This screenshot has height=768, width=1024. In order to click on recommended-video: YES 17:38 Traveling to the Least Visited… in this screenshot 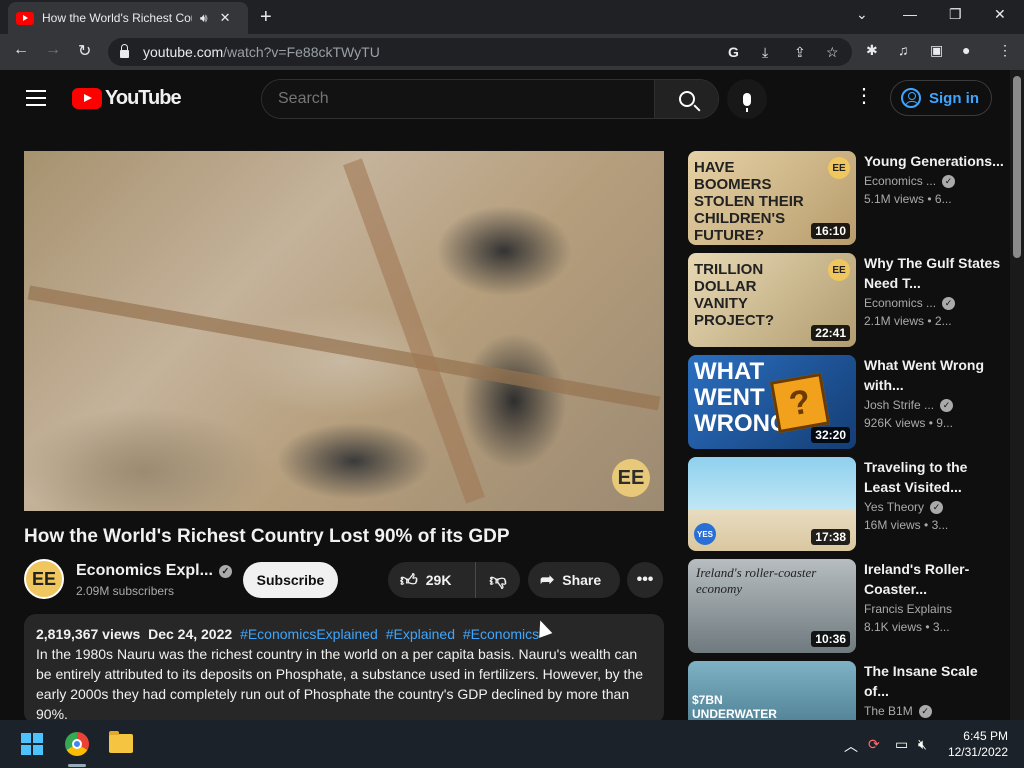, I will do `click(846, 504)`.